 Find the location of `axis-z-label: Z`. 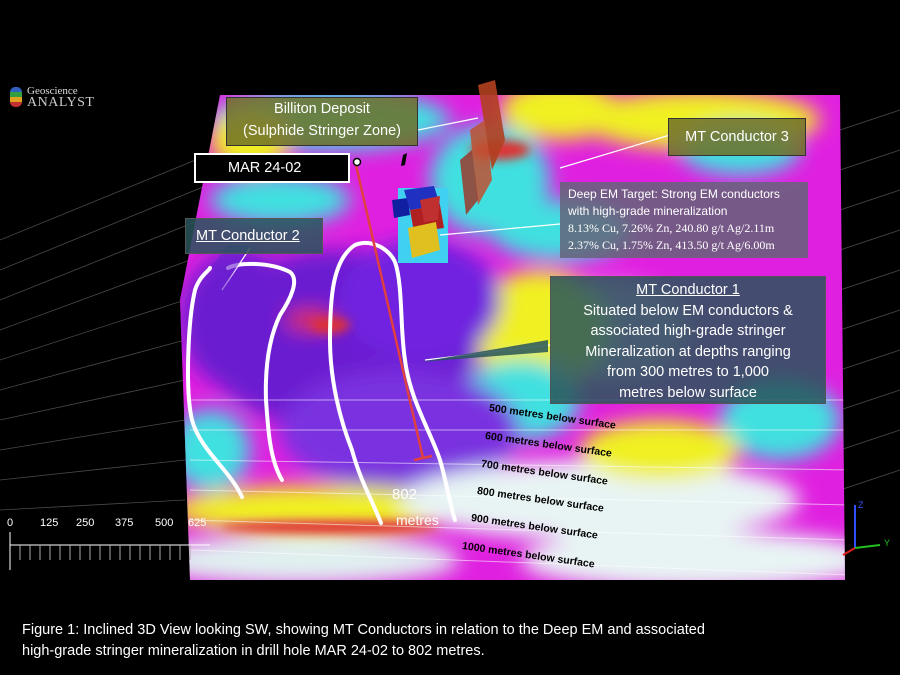

axis-z-label: Z is located at coordinates (861, 505).